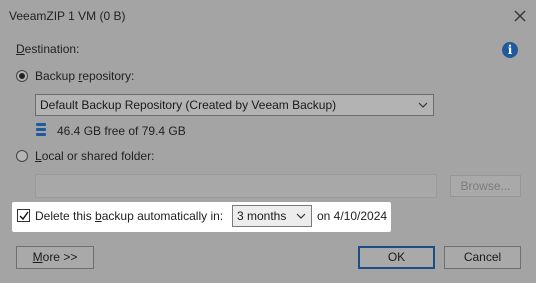 The image size is (536, 283). I want to click on checkmark-icon, so click(24, 216).